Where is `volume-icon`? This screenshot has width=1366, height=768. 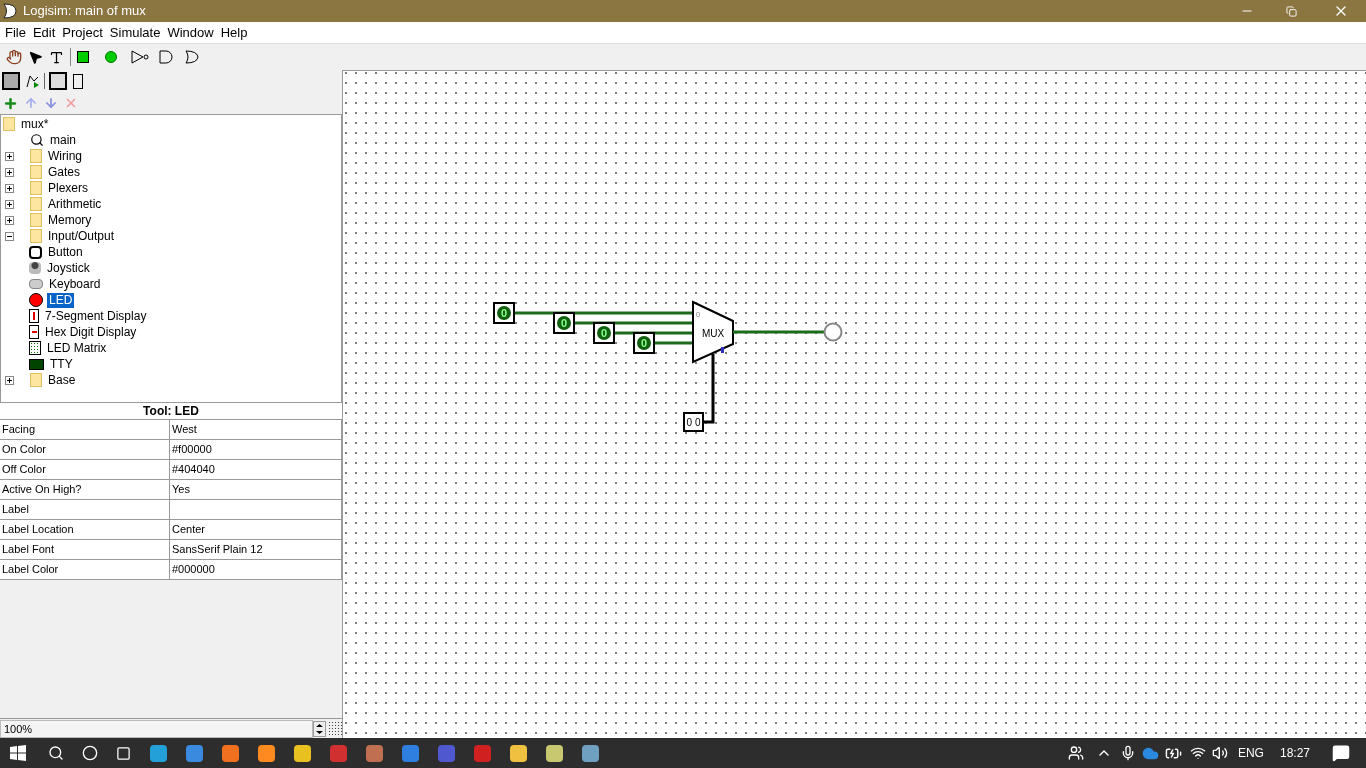
volume-icon is located at coordinates (1219, 753).